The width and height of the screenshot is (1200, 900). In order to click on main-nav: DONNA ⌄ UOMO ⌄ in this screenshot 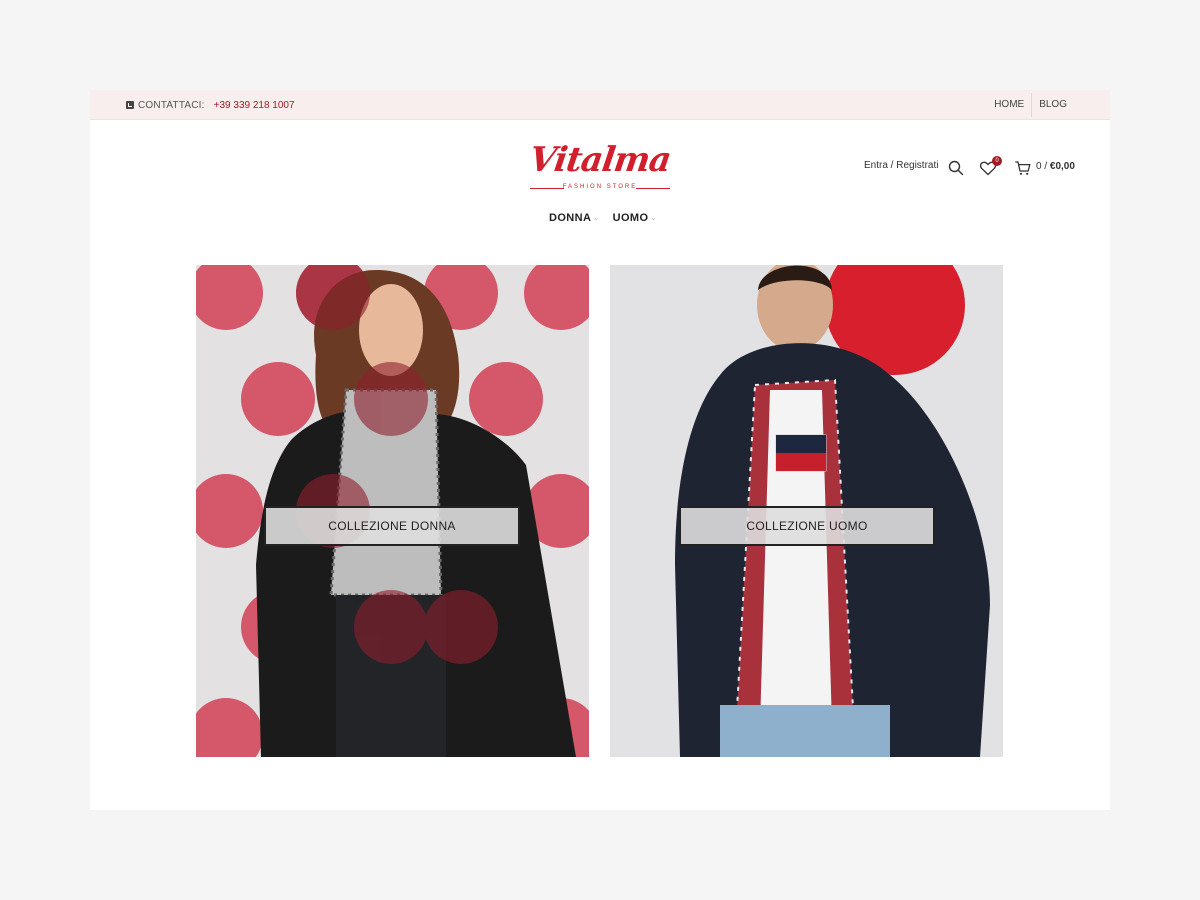, I will do `click(603, 218)`.